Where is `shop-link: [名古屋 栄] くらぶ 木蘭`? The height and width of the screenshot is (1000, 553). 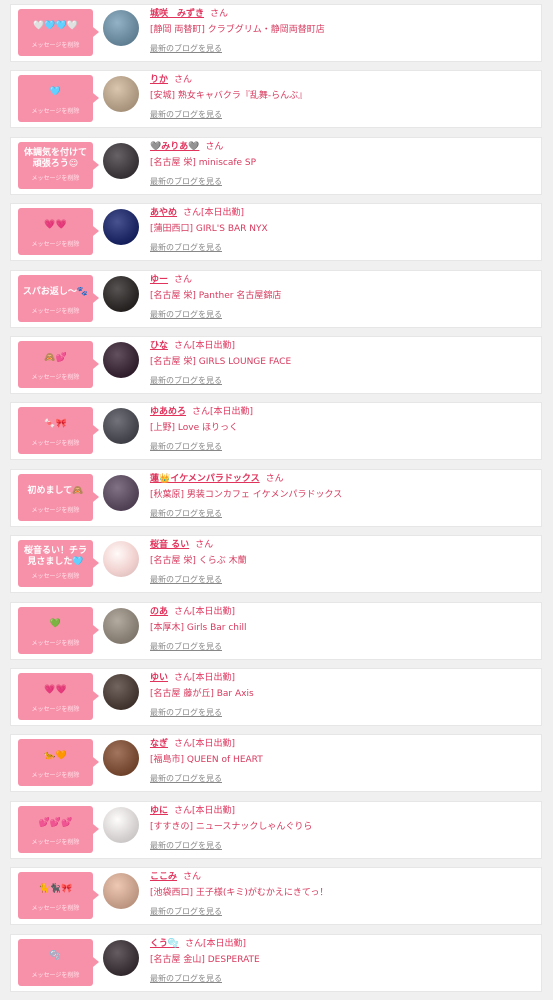 shop-link: [名古屋 栄] くらぶ 木蘭 is located at coordinates (198, 561).